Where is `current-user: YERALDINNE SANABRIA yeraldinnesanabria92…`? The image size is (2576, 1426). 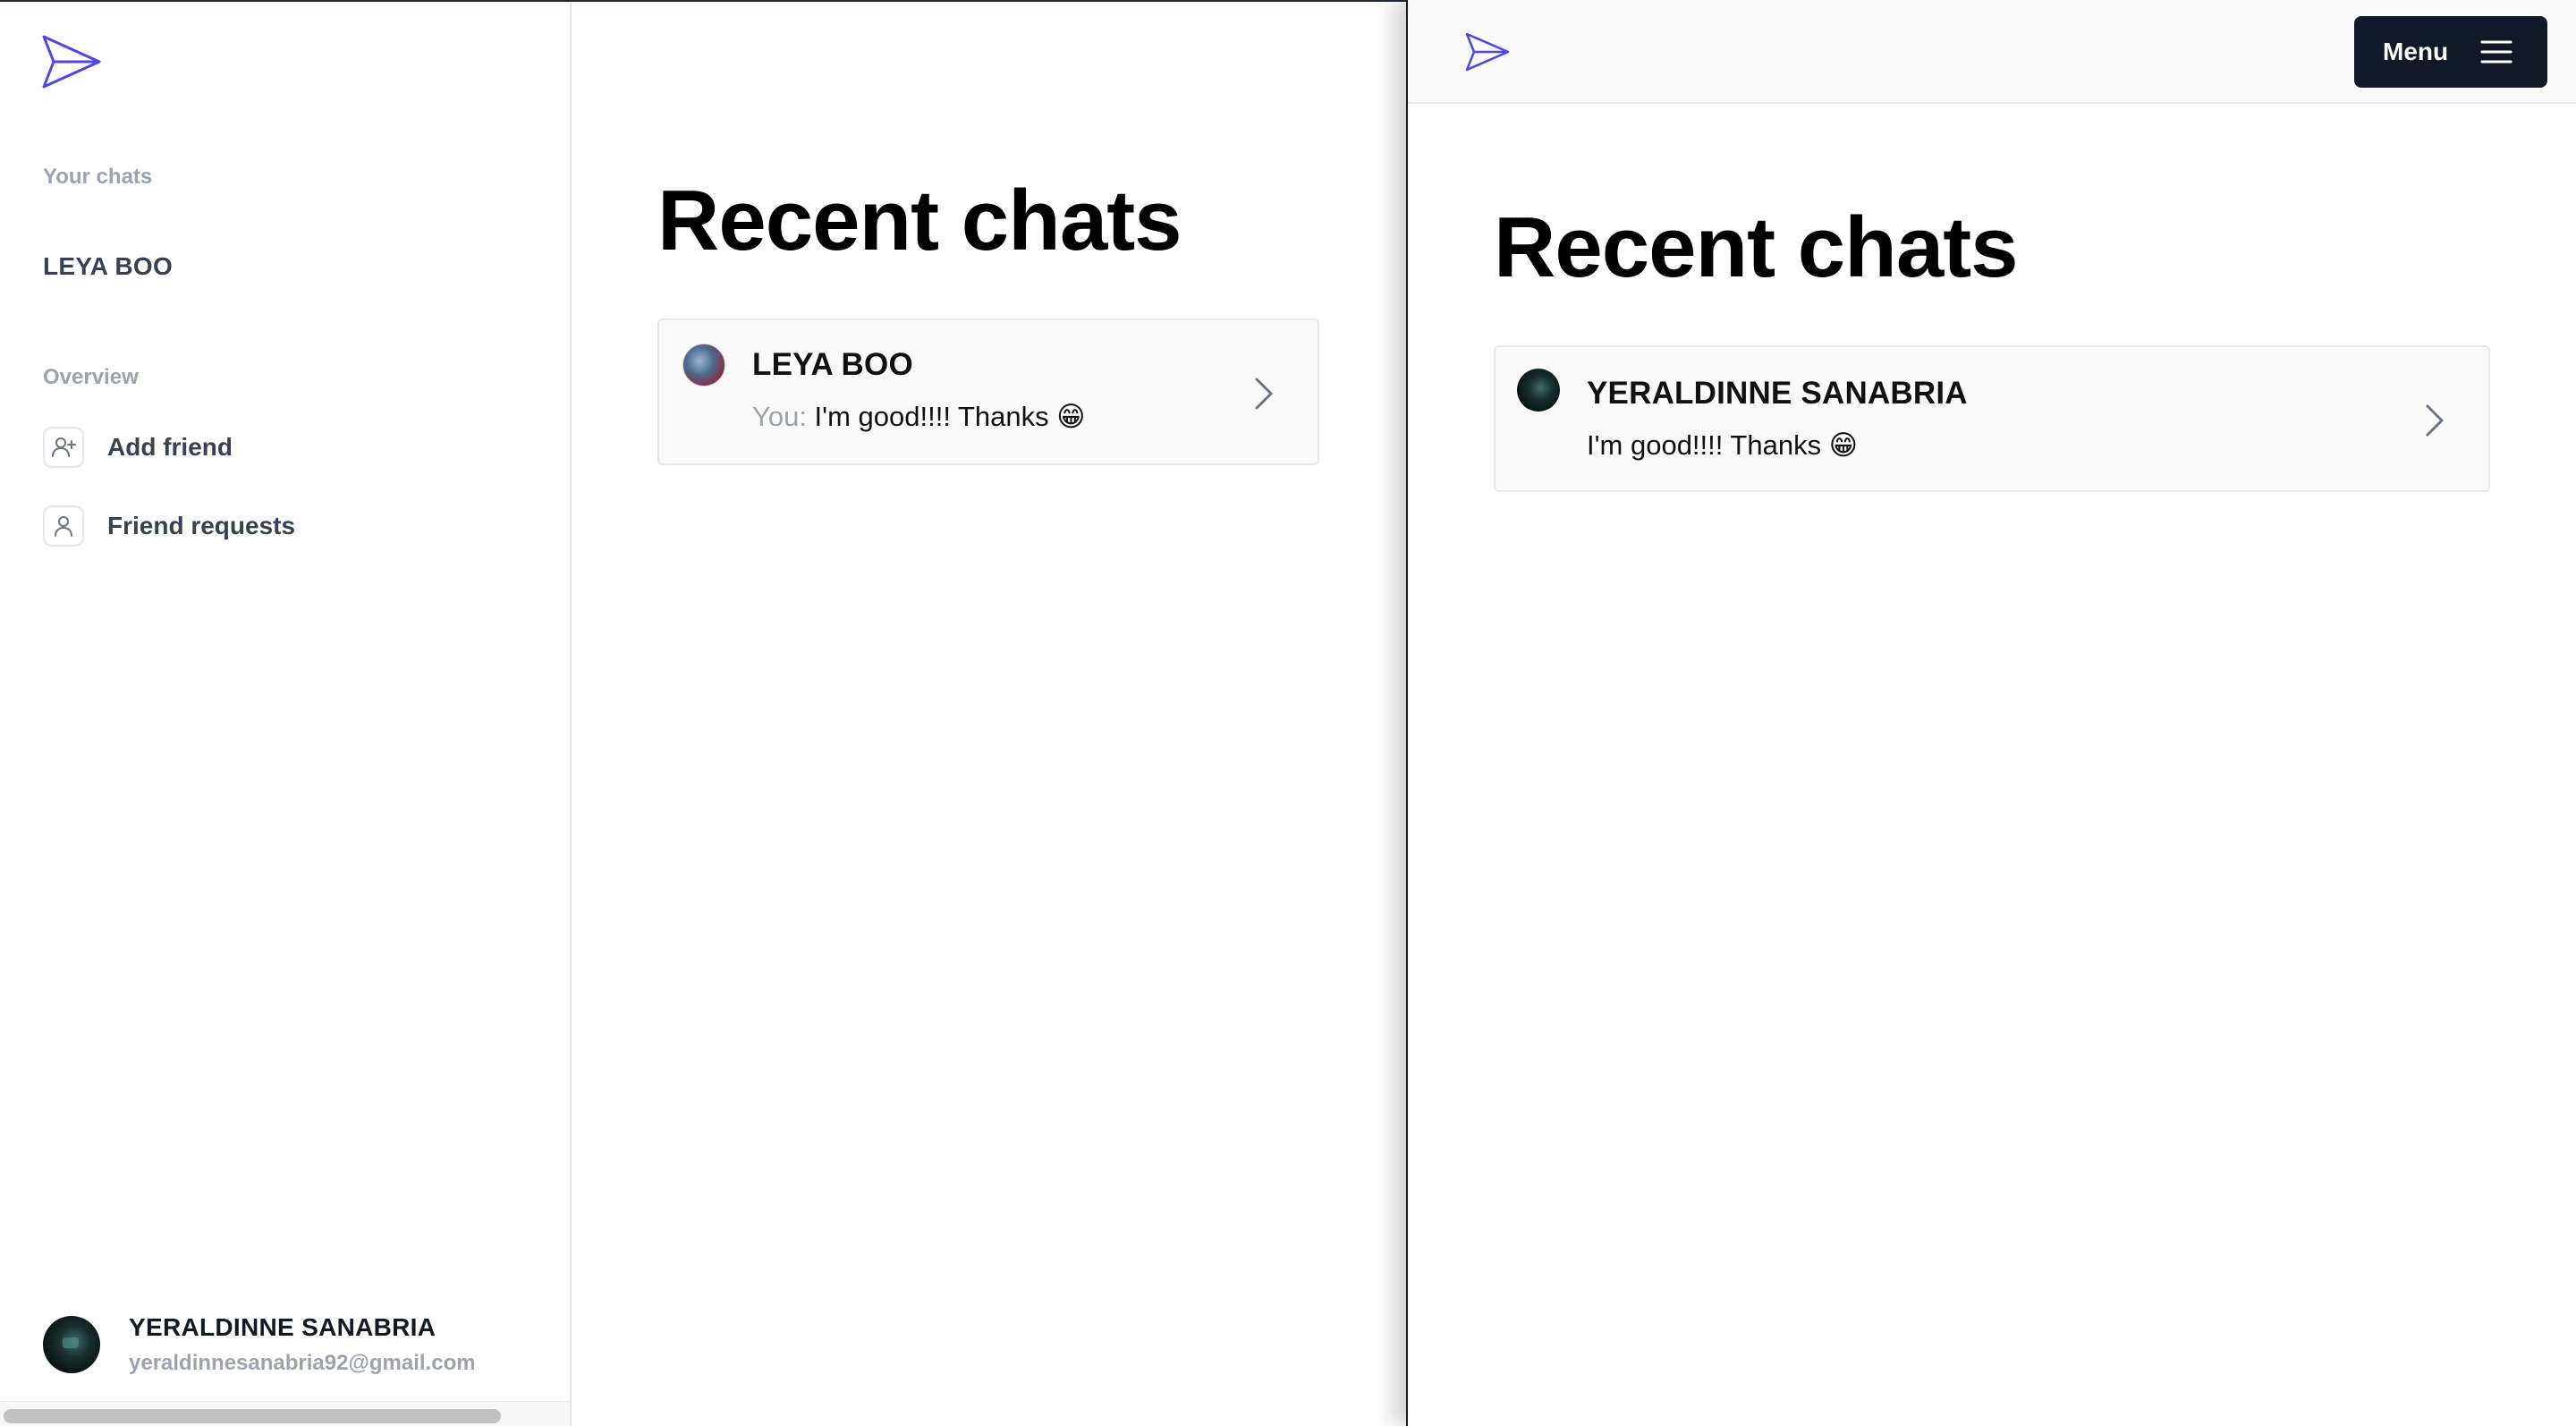 current-user: YERALDINNE SANABRIA yeraldinnesanabria92… is located at coordinates (259, 1345).